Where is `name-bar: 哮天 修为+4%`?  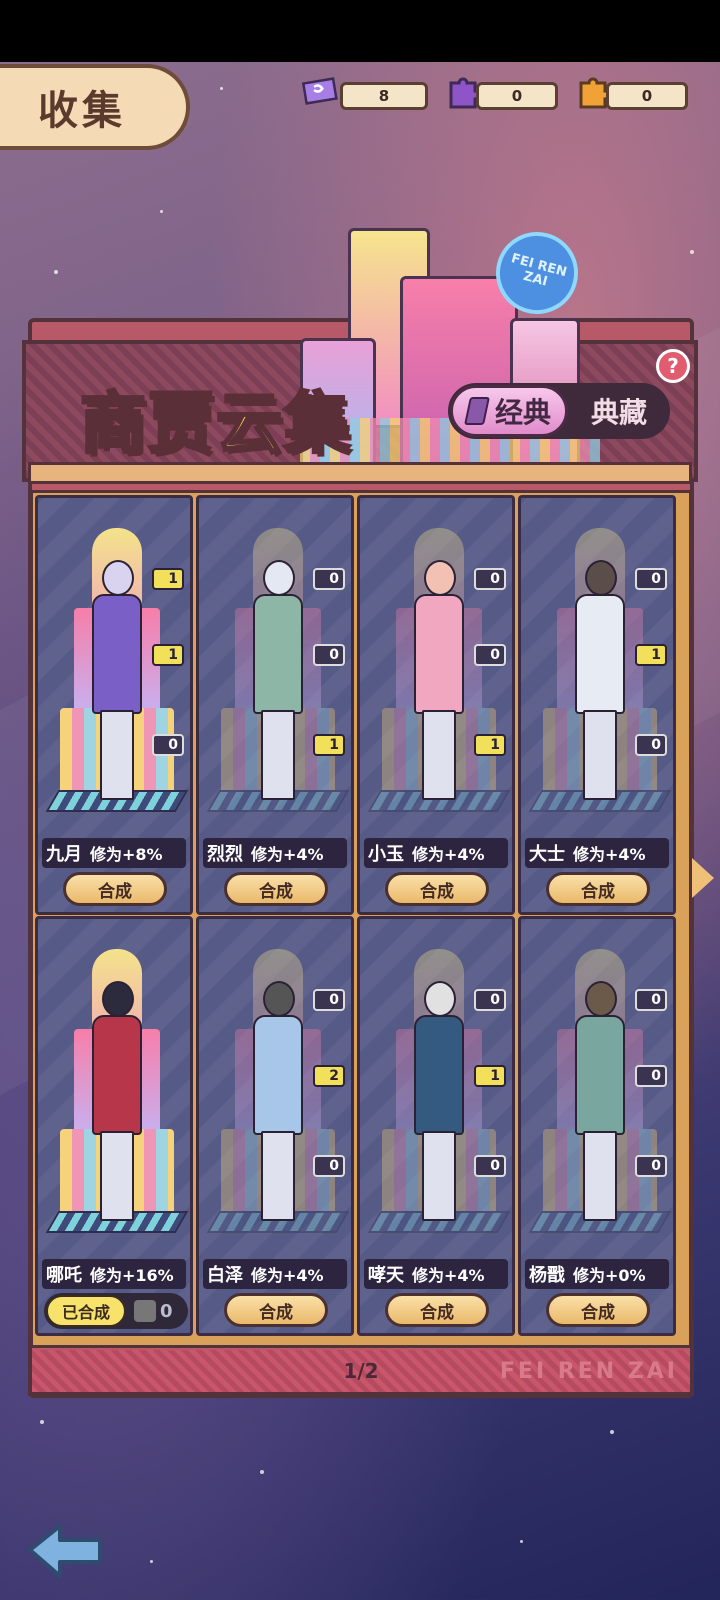
name-bar: 哮天 修为+4% is located at coordinates (436, 1274).